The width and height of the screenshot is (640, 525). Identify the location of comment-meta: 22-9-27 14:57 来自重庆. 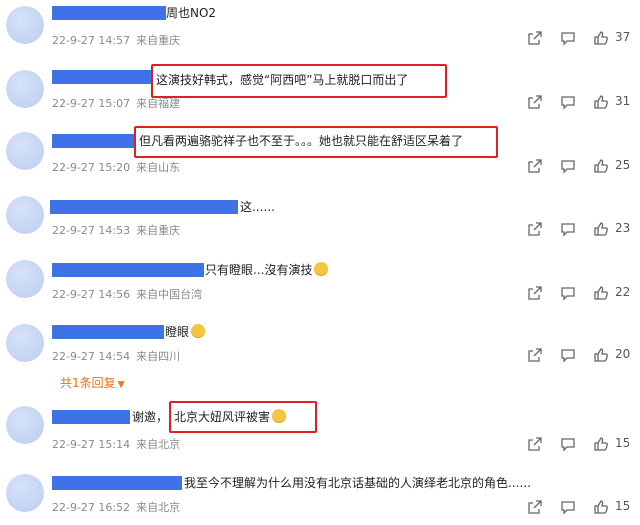
(116, 40).